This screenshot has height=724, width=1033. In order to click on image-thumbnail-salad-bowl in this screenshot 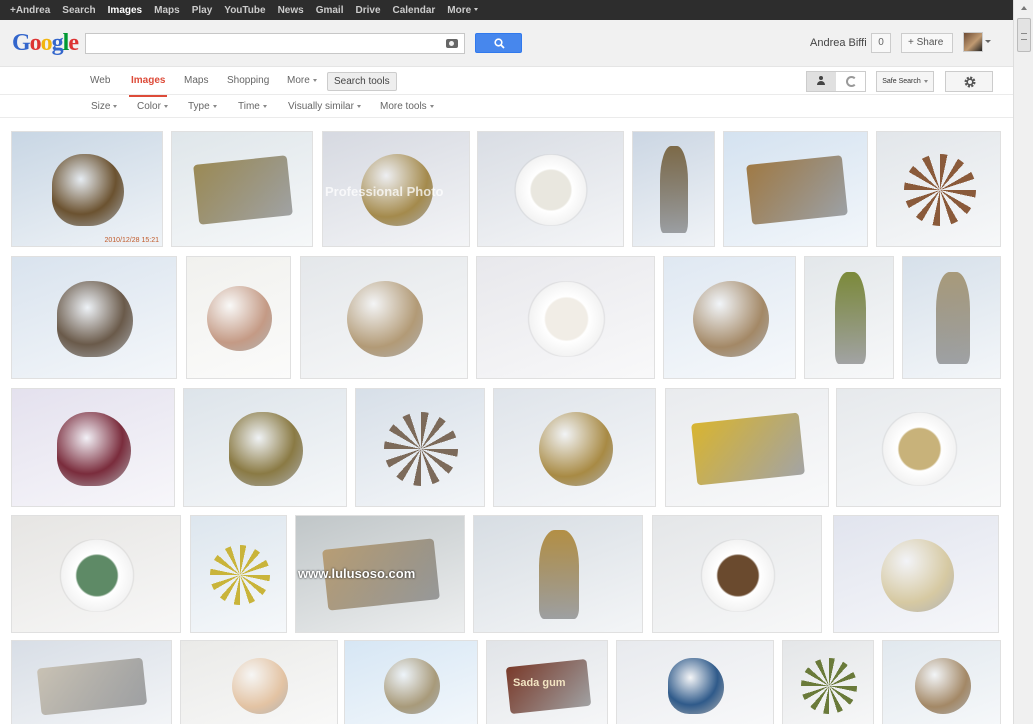, I will do `click(96, 574)`.